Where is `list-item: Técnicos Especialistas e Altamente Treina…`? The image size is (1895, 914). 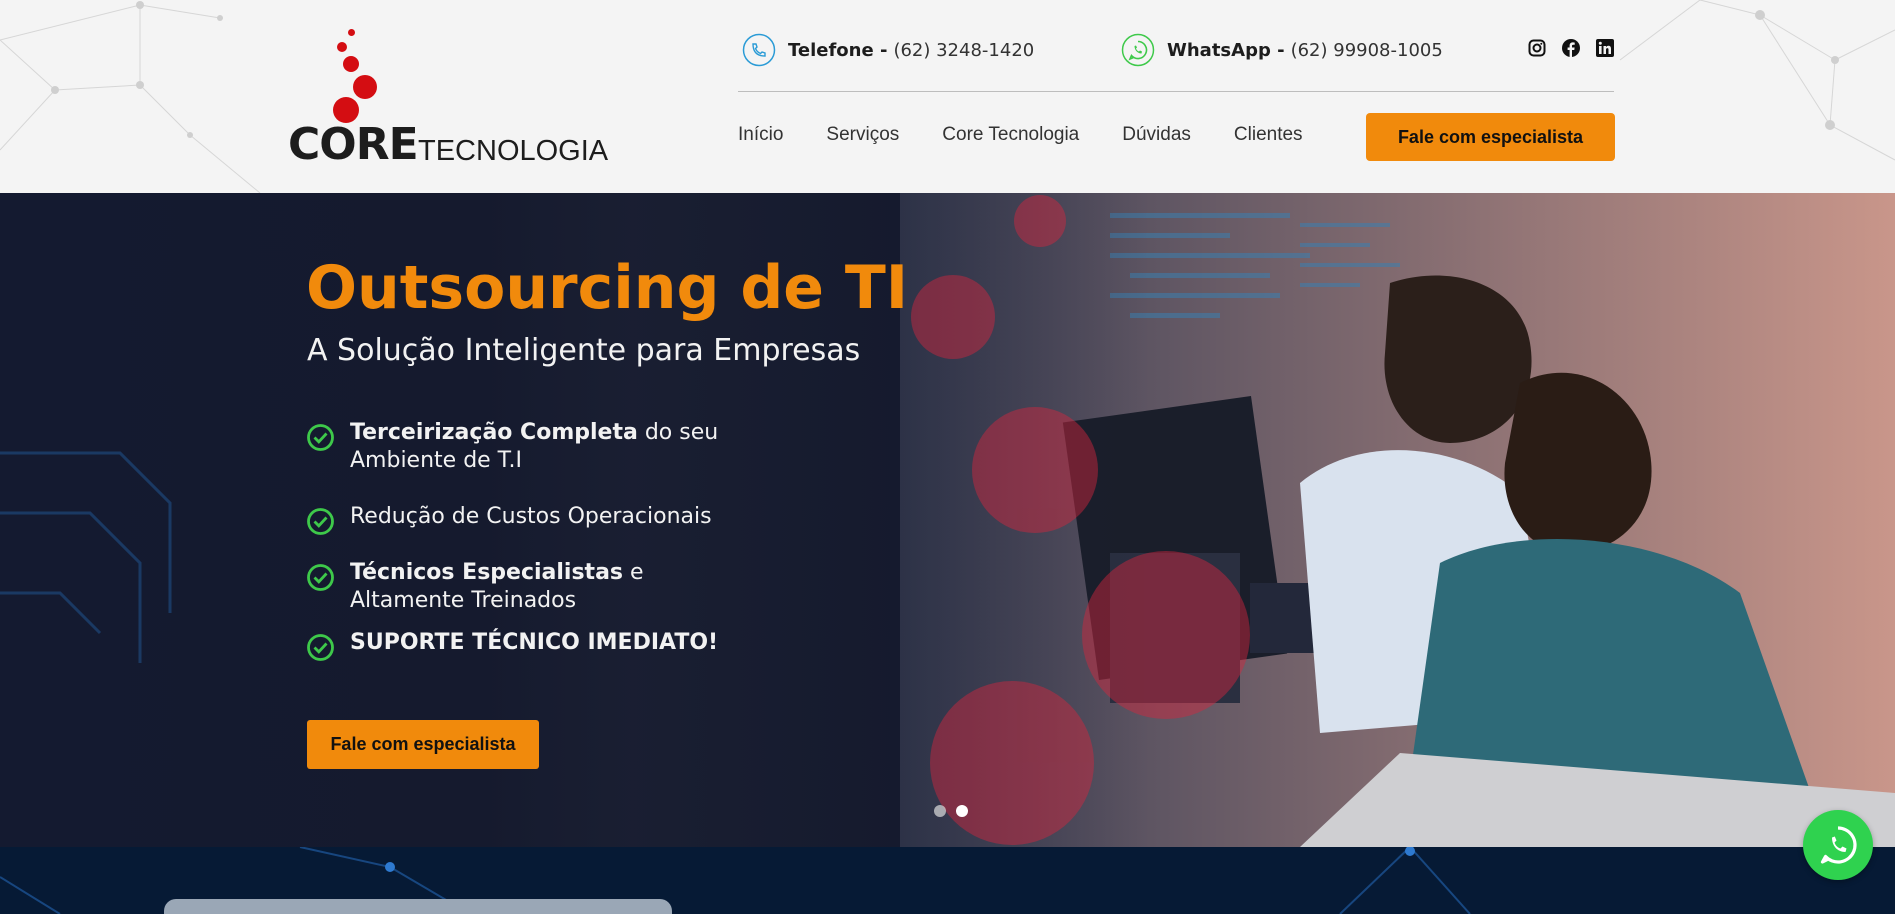 list-item: Técnicos Especialistas e Altamente Treina… is located at coordinates (475, 587).